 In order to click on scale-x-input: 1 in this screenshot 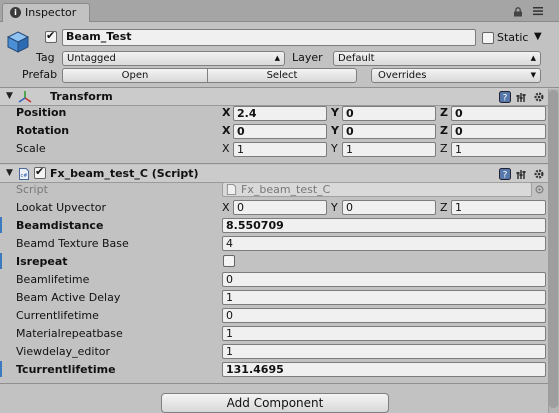, I will do `click(280, 149)`.